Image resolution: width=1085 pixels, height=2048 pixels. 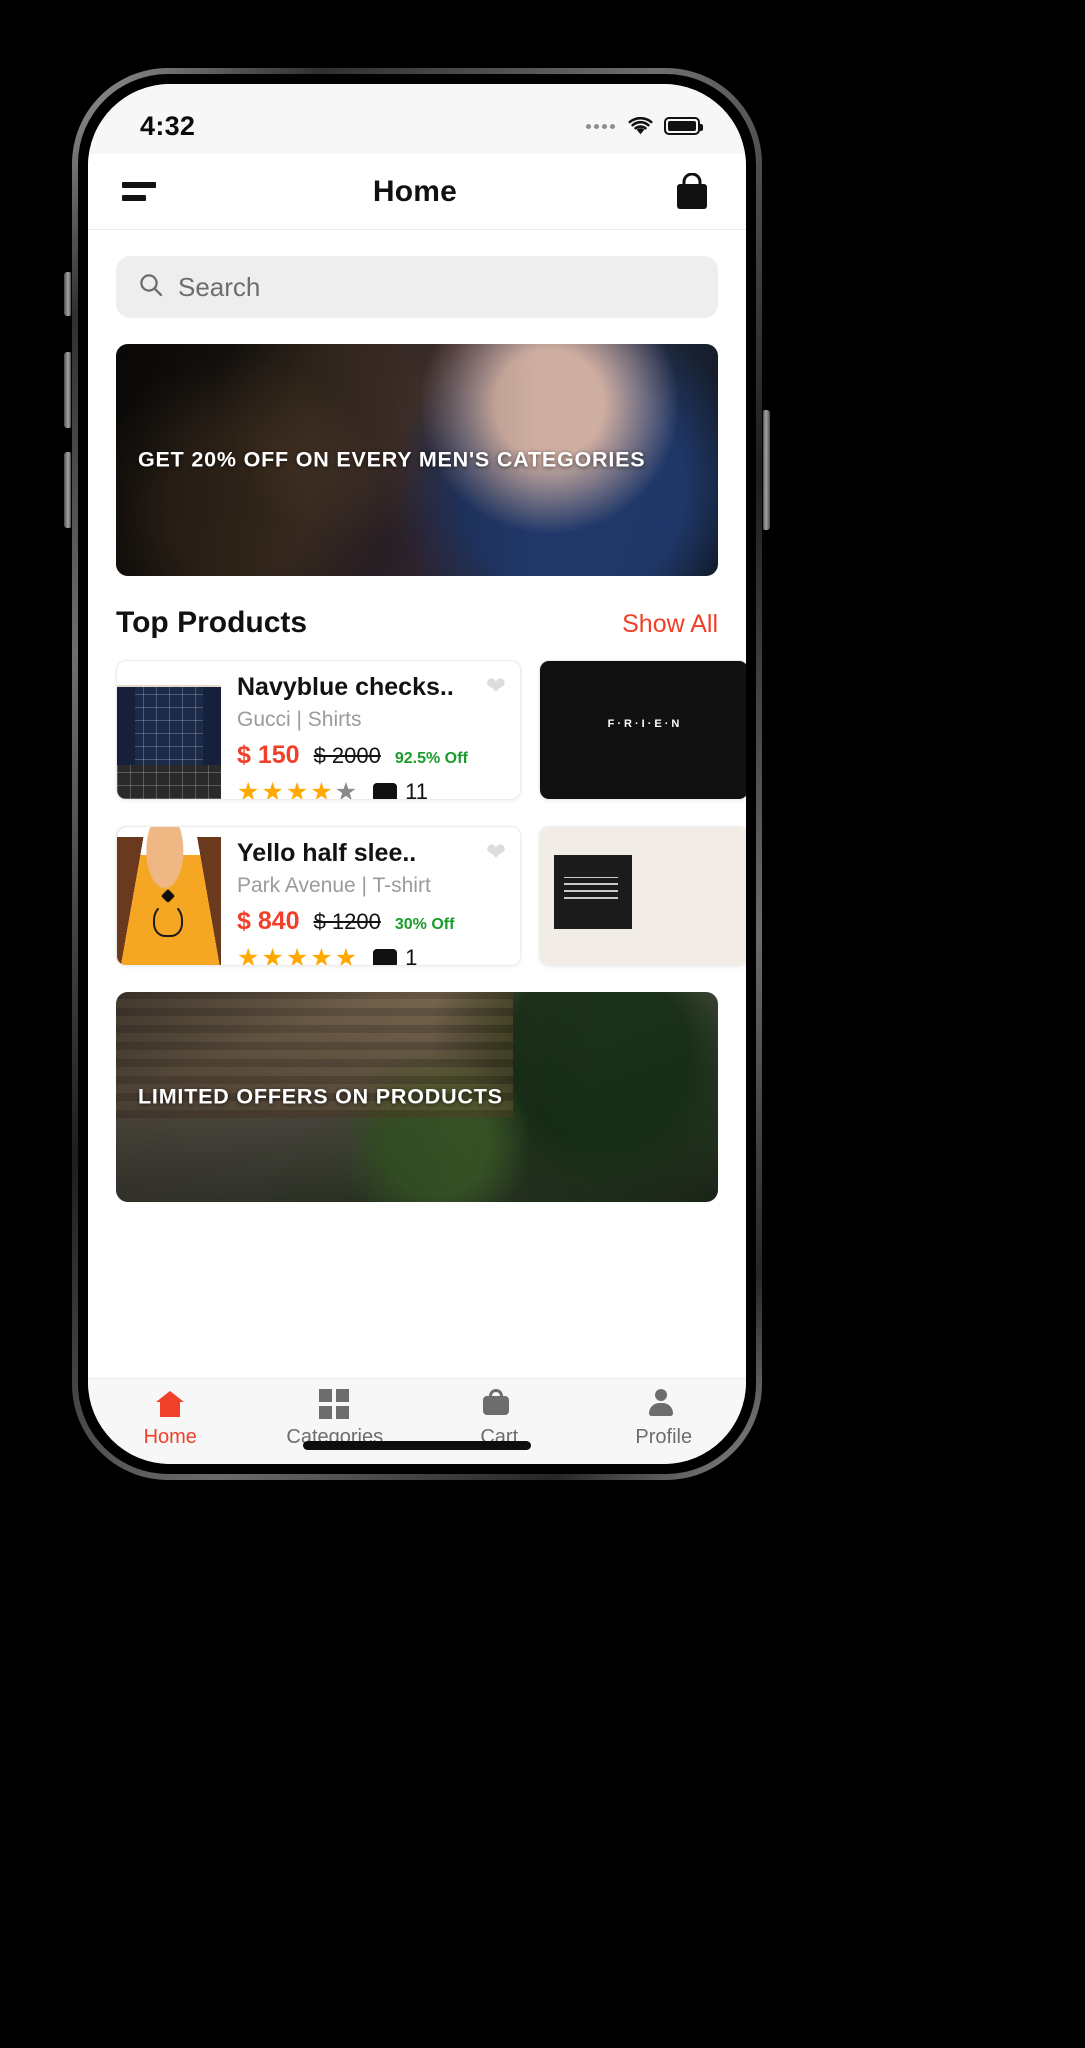 I want to click on bottom-tab-bar: Home Categories Cart Profile, so click(x=417, y=1421).